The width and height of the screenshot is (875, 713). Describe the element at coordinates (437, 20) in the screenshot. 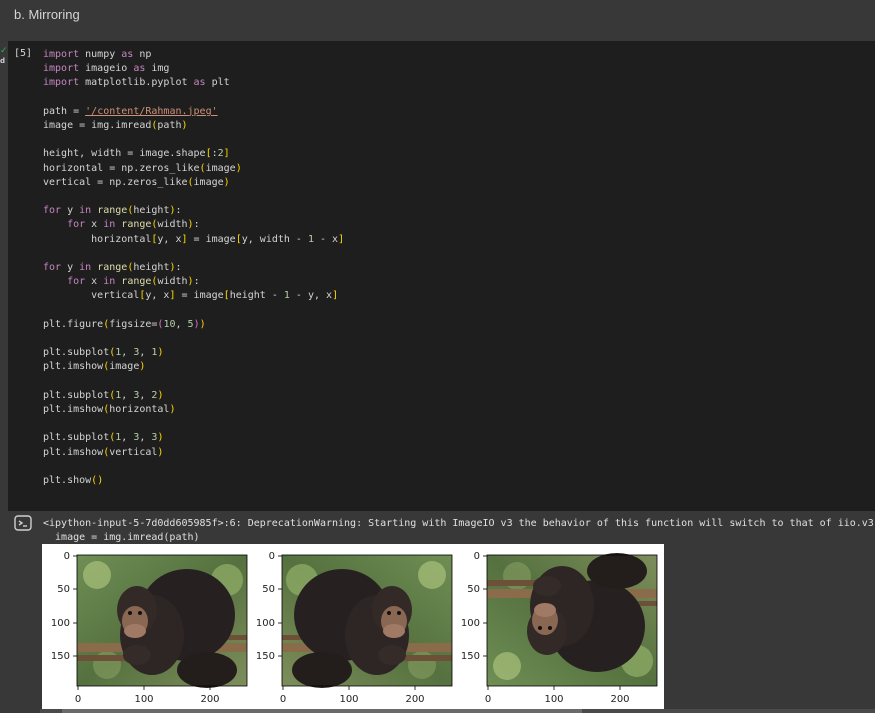

I see `markdown-cell: b. Mirroring` at that location.